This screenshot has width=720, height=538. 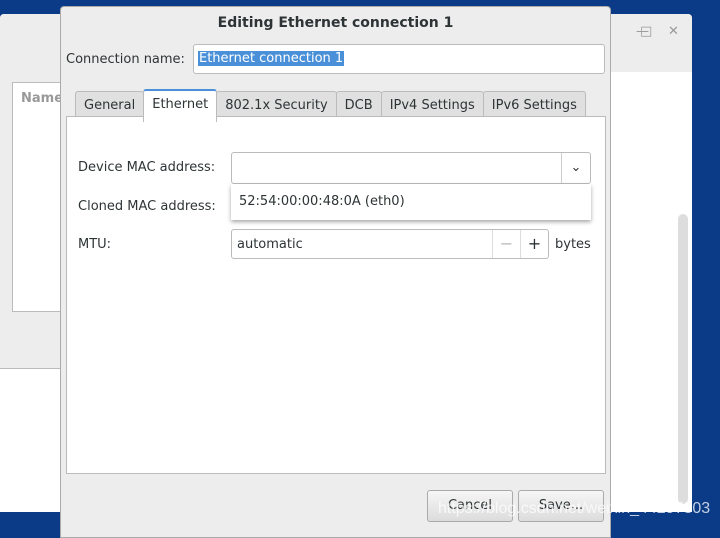 What do you see at coordinates (399, 59) in the screenshot?
I see `connection-name-input: Ethernet connection 1` at bounding box center [399, 59].